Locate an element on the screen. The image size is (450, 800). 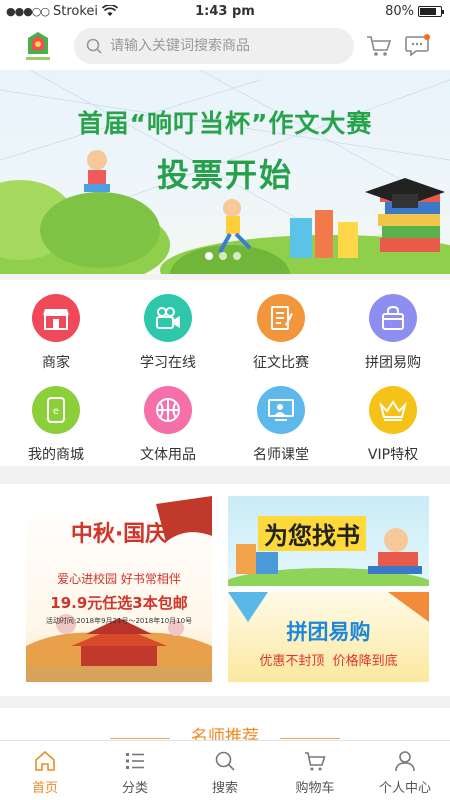
clock: 1:43 pm is located at coordinates (225, 11).